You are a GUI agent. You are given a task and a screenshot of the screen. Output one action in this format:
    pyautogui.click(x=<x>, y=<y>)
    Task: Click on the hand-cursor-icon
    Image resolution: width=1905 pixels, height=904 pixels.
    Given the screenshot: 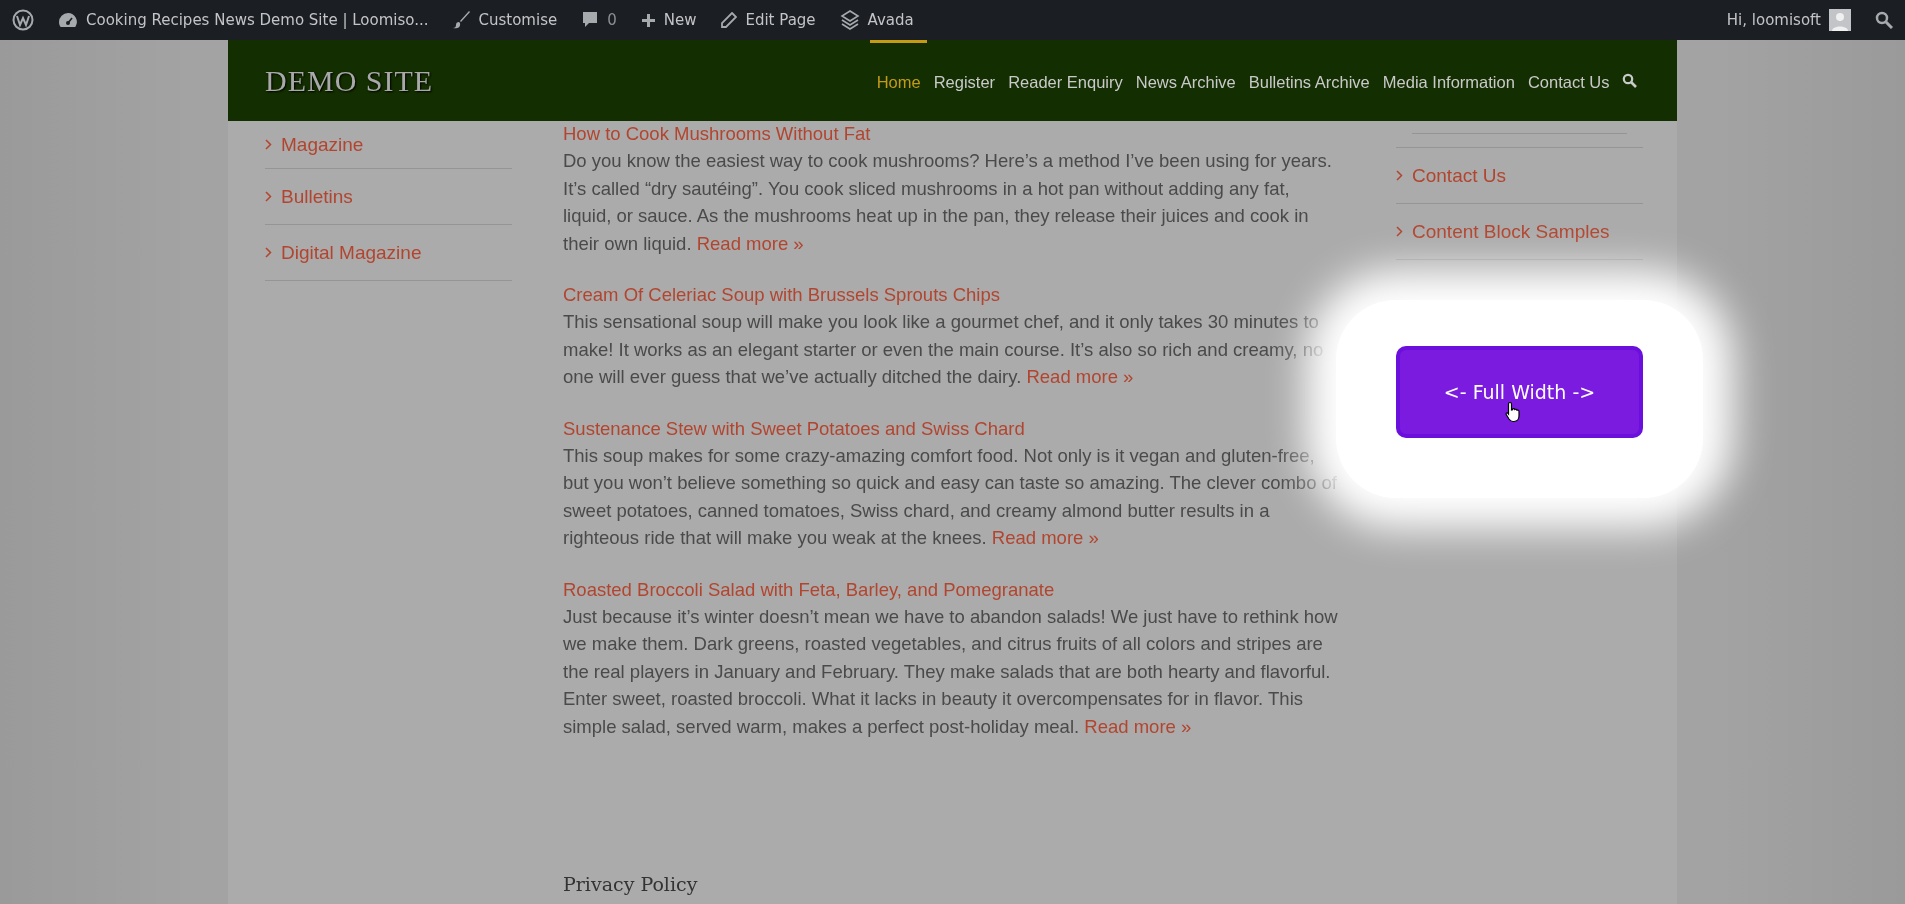 What is the action you would take?
    pyautogui.click(x=1513, y=412)
    